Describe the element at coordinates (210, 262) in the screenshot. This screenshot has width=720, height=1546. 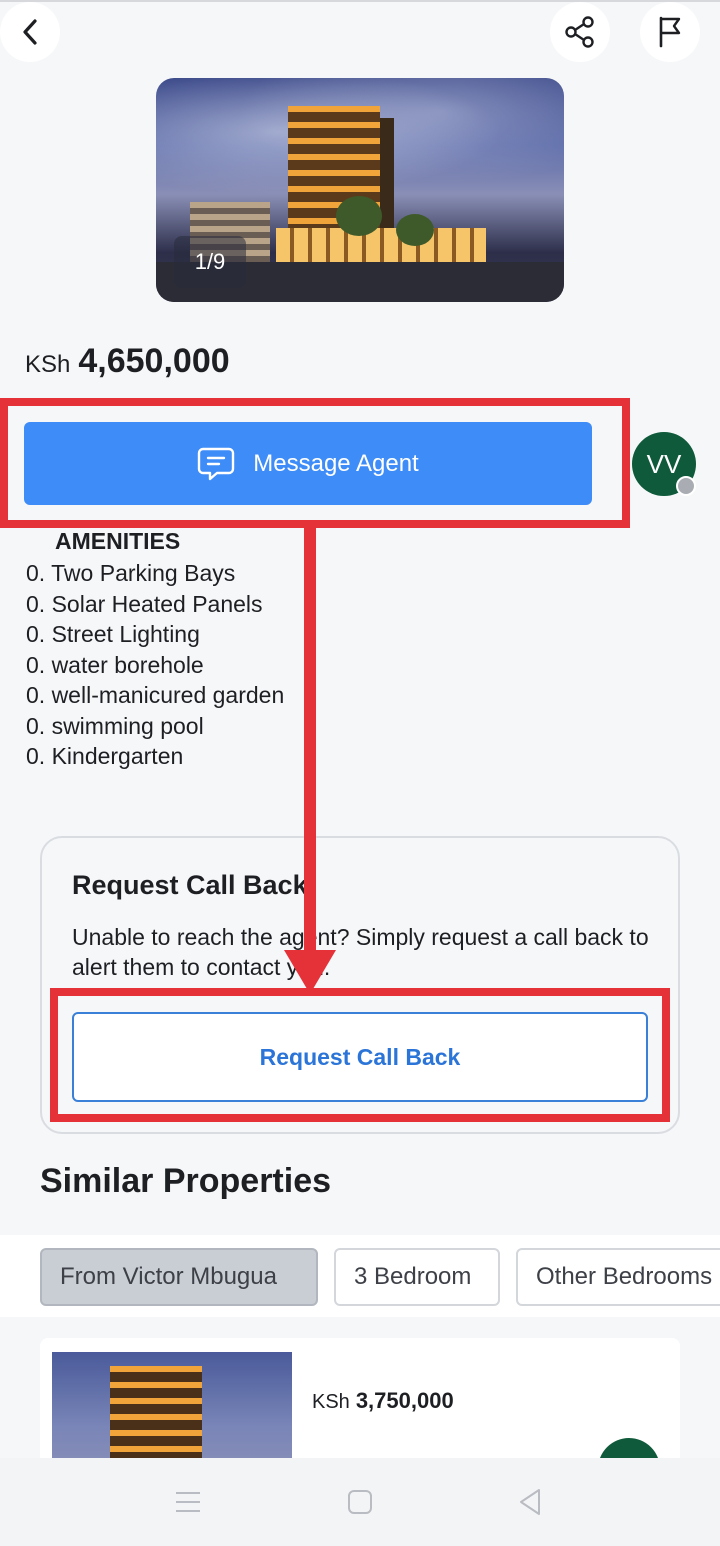
I see `photo-counter: 1/9` at that location.